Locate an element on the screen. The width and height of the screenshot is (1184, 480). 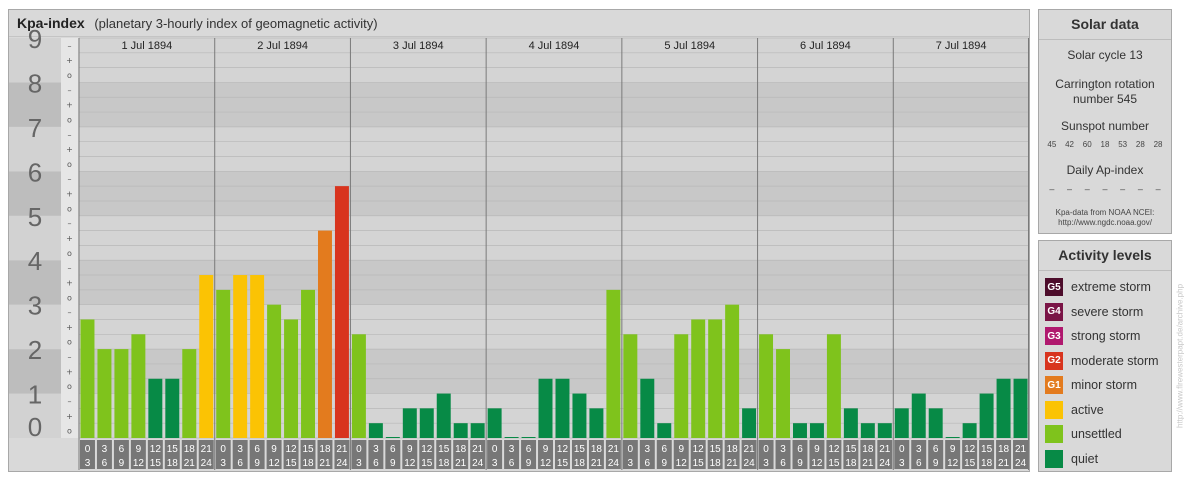
y-tick-label: 5 is located at coordinates (35, 217).